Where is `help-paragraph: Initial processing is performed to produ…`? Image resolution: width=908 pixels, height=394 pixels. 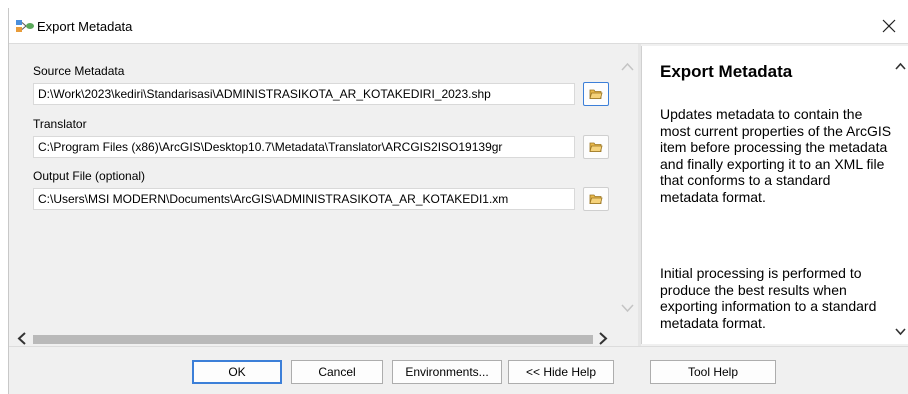 help-paragraph: Initial processing is performed to produ… is located at coordinates (768, 298).